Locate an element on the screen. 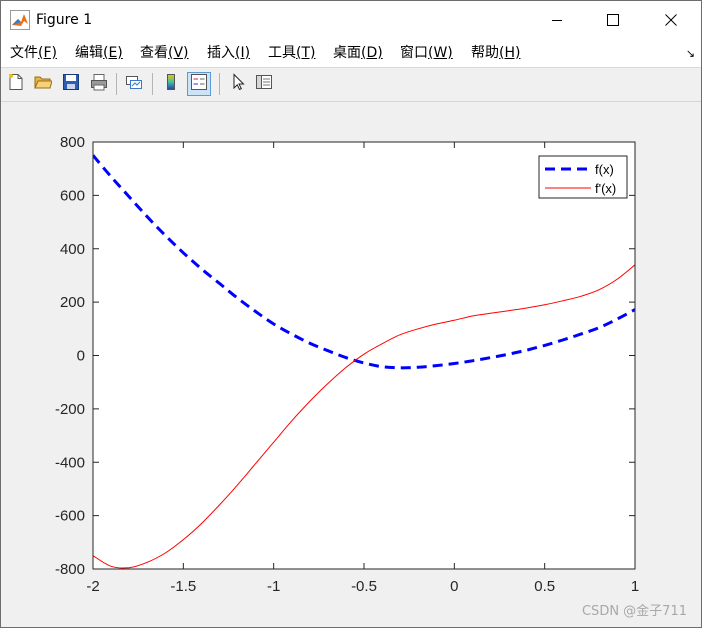 The height and width of the screenshot is (628, 702). save-icon is located at coordinates (71, 84).